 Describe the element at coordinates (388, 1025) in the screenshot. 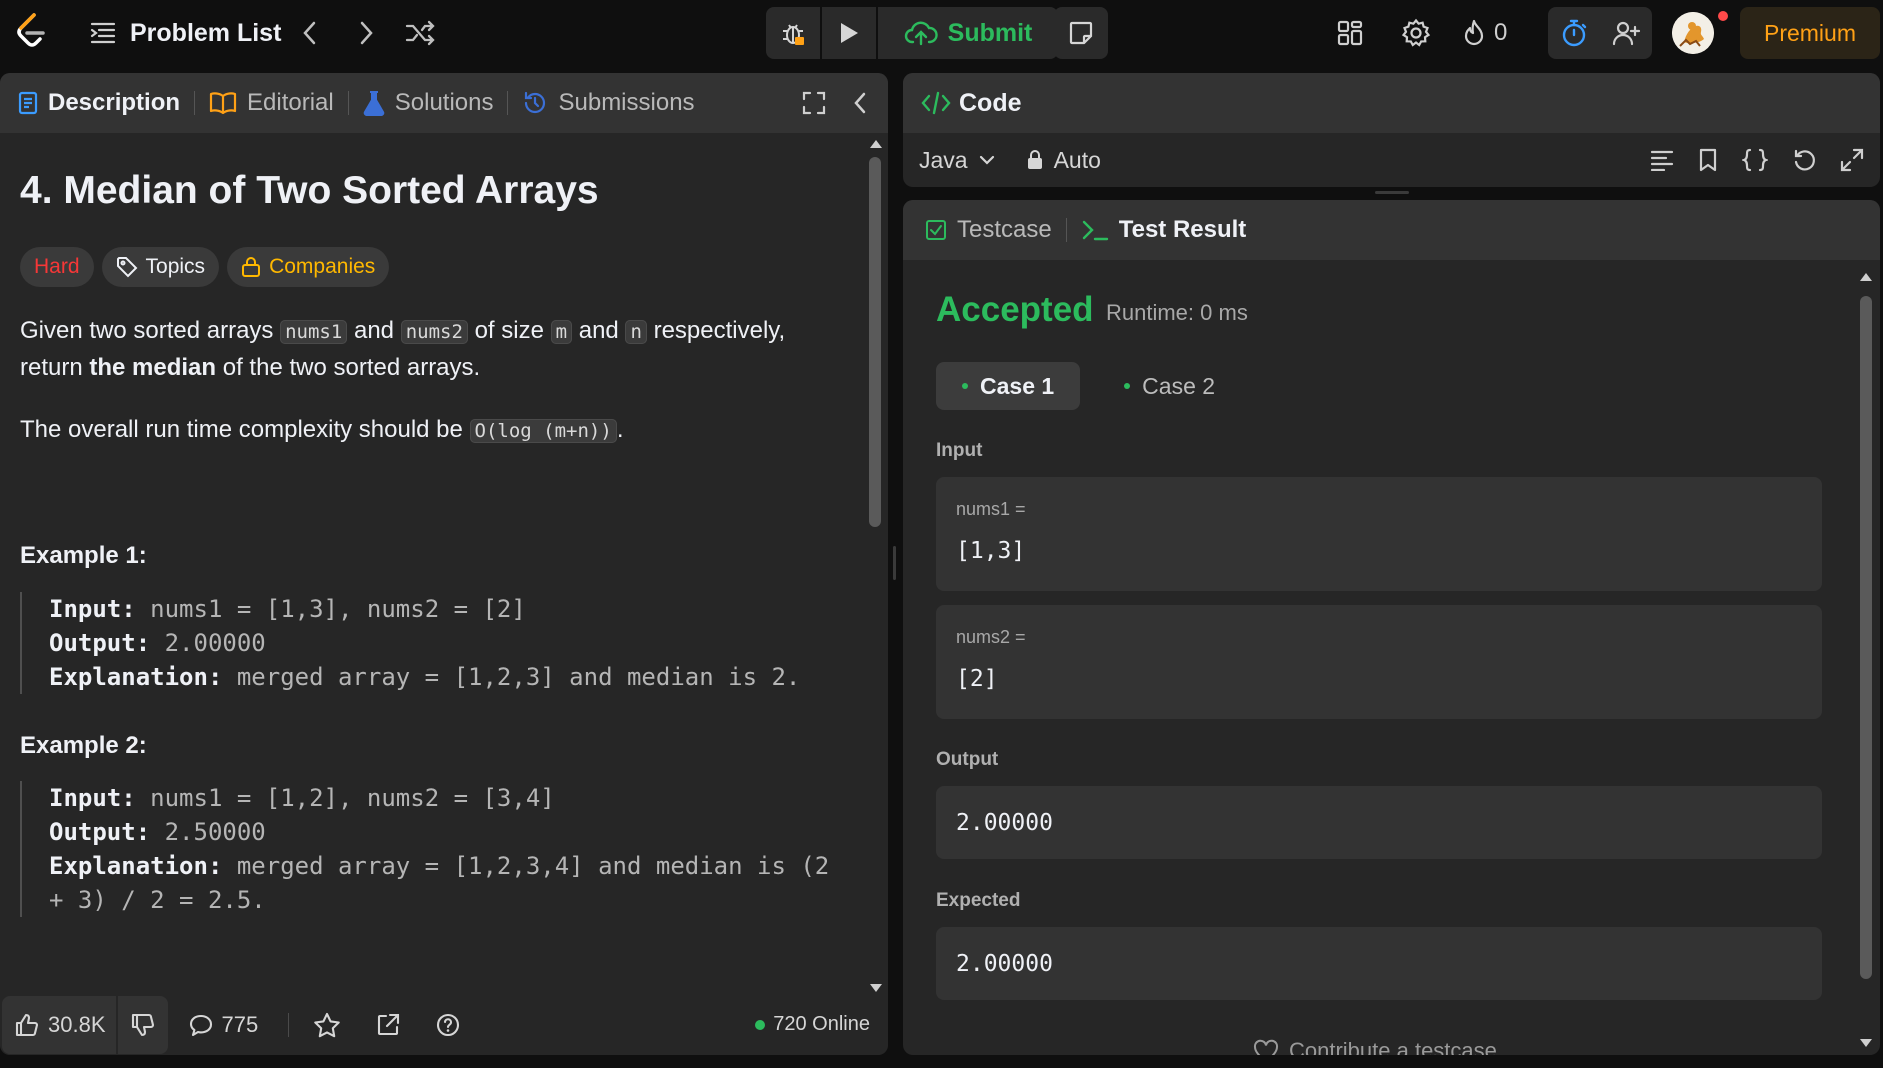

I see `share-button` at that location.